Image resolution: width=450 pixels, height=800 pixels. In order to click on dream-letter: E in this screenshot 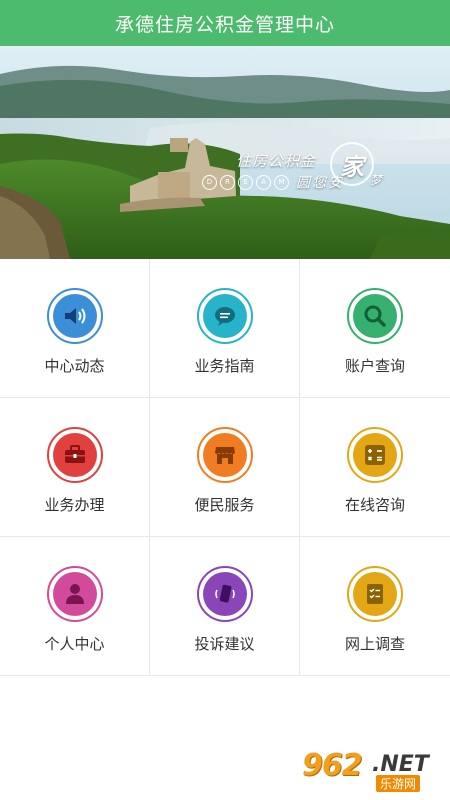, I will do `click(245, 182)`.